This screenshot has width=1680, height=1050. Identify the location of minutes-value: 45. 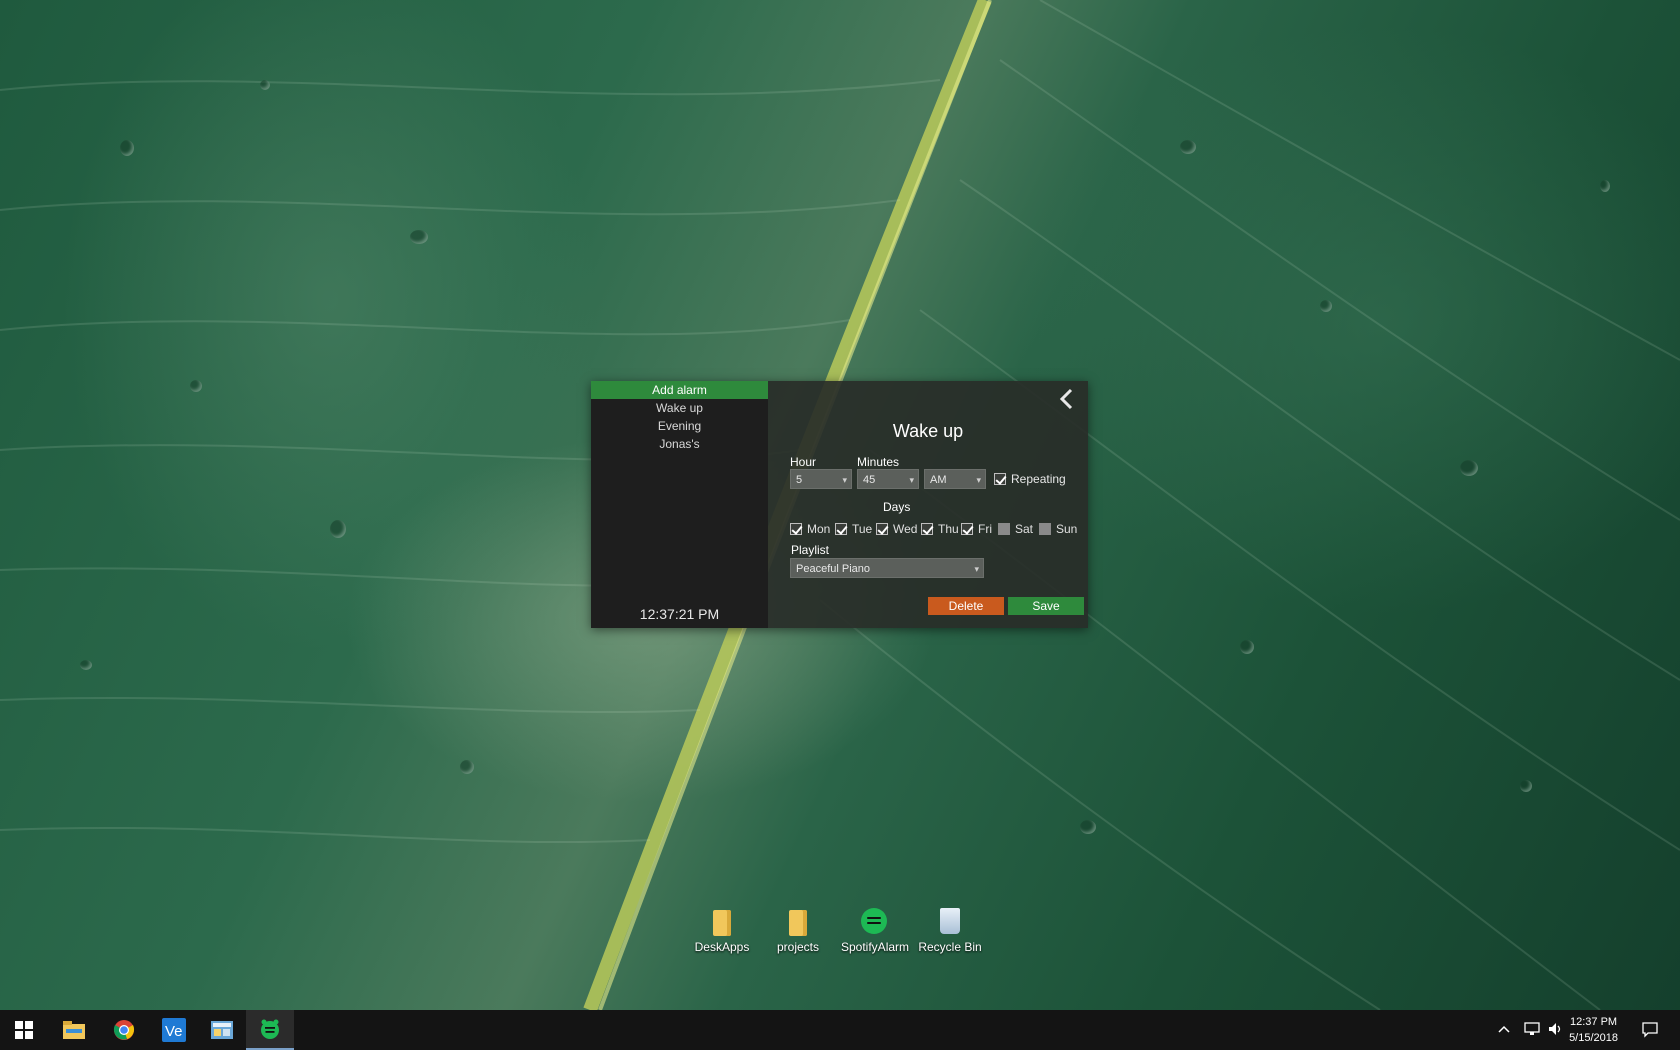
(869, 480).